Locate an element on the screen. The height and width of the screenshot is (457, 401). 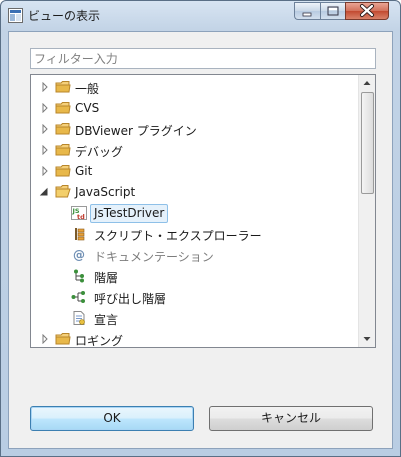
tree-item-label: 呼び出し階層 is located at coordinates (130, 299).